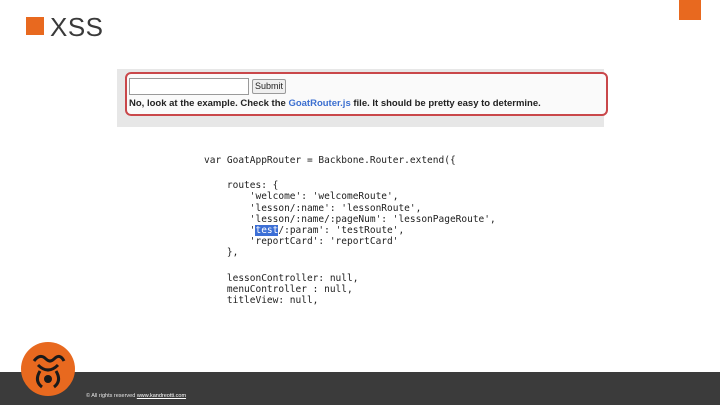  I want to click on footer-website-link: www.kandreotti.com, so click(161, 396).